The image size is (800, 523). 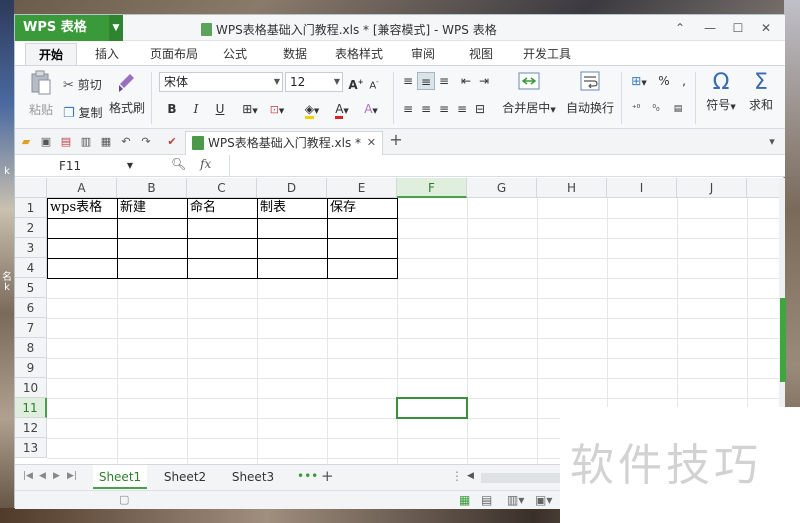 What do you see at coordinates (664, 81) in the screenshot?
I see `percent-button: %` at bounding box center [664, 81].